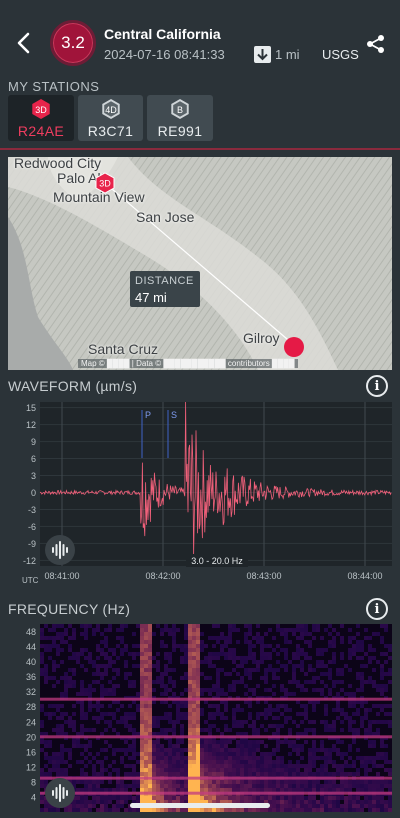 Image resolution: width=400 pixels, height=818 pixels. I want to click on share-button, so click(376, 44).